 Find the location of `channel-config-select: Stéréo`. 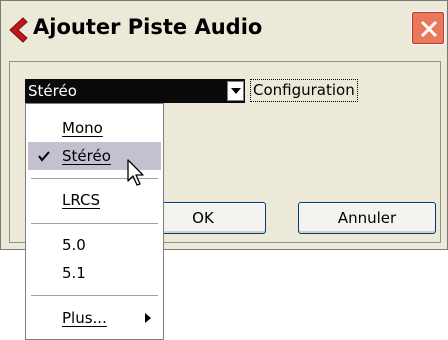

channel-config-select: Stéréo is located at coordinates (135, 91).